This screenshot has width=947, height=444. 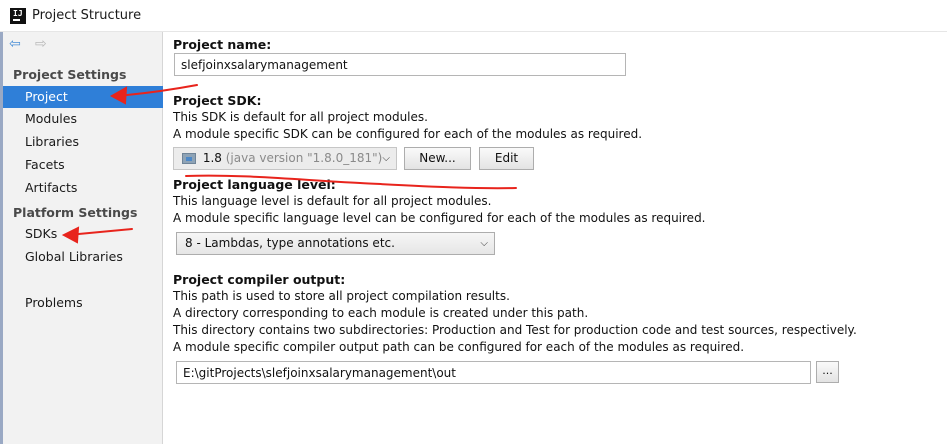 I want to click on sdk-version: 1.8, so click(x=212, y=158).